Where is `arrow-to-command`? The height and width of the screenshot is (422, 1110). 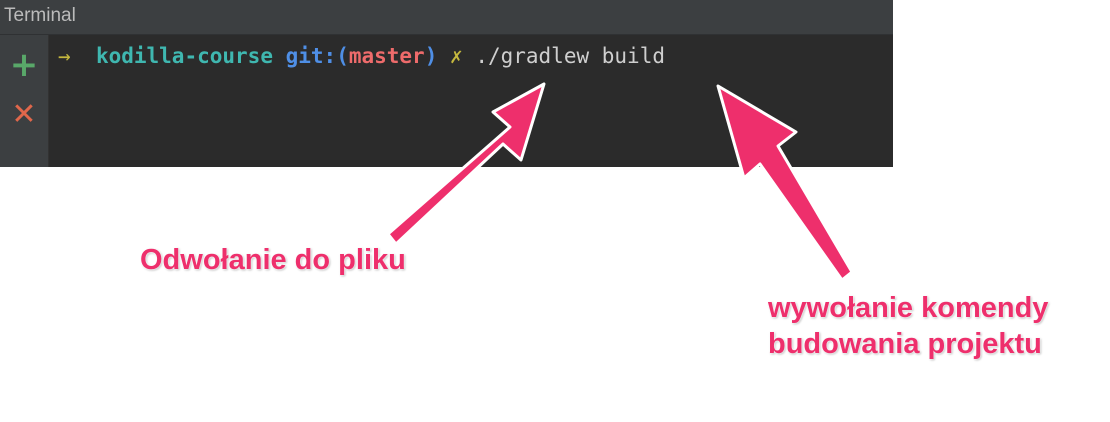
arrow-to-command is located at coordinates (785, 183).